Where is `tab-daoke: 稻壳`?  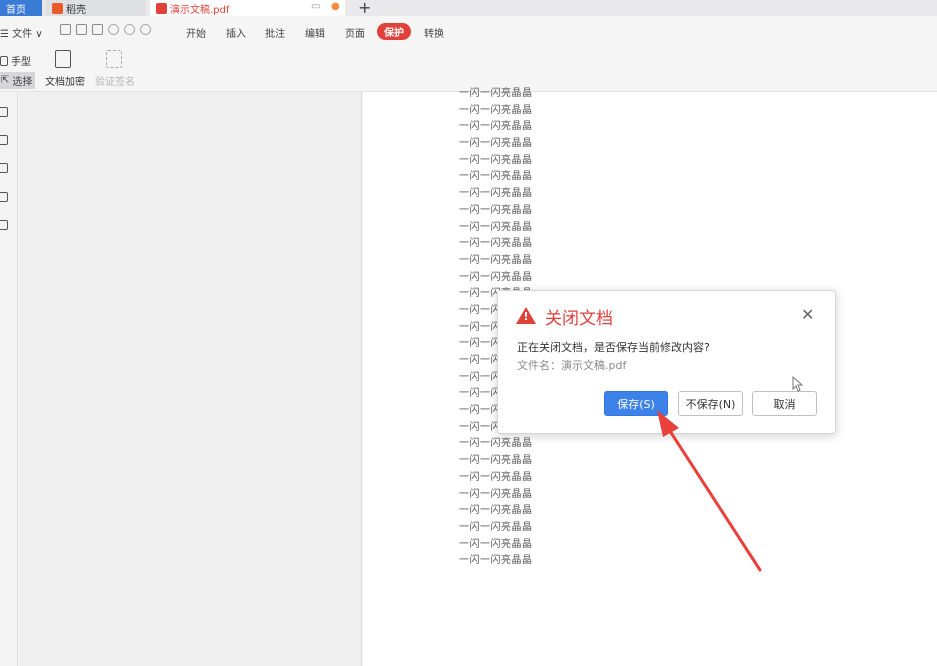
tab-daoke: 稻壳 is located at coordinates (96, 8).